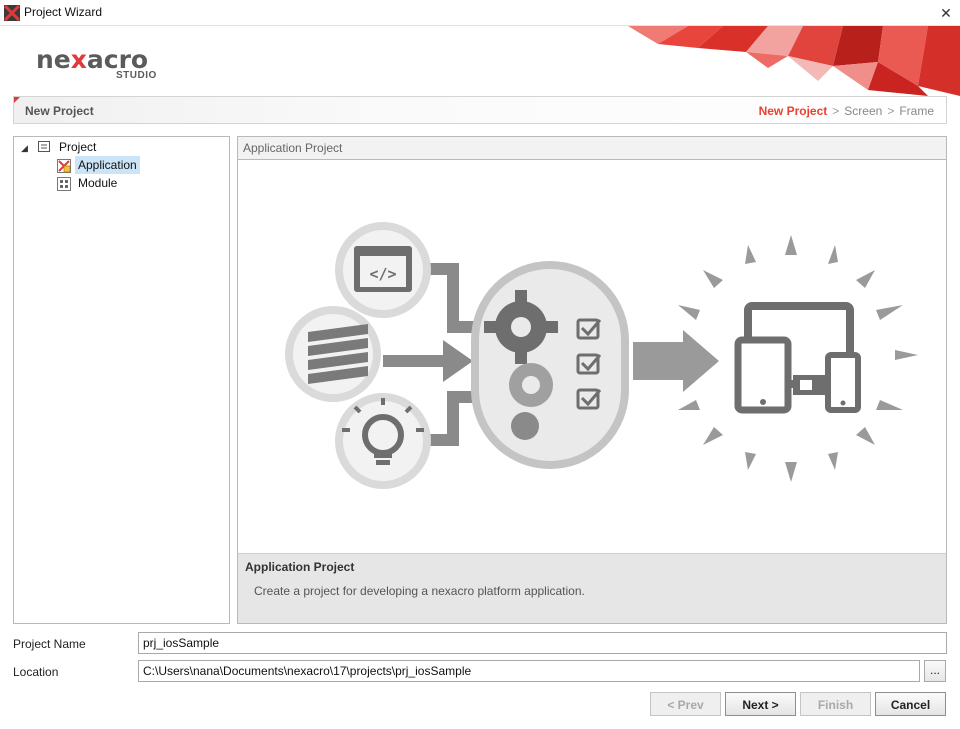  What do you see at coordinates (480, 61) in the screenshot?
I see `banner: nexacro STUDIO` at bounding box center [480, 61].